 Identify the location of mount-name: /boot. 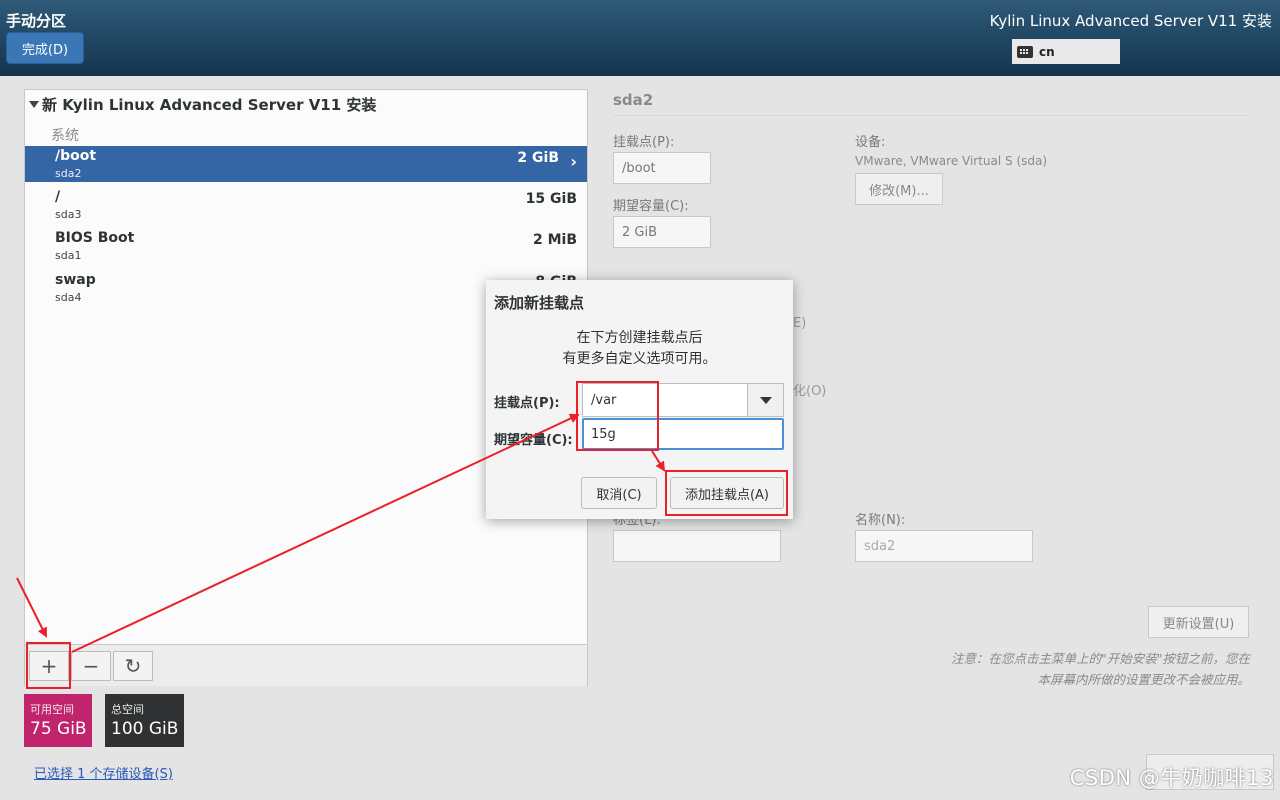
(76, 156).